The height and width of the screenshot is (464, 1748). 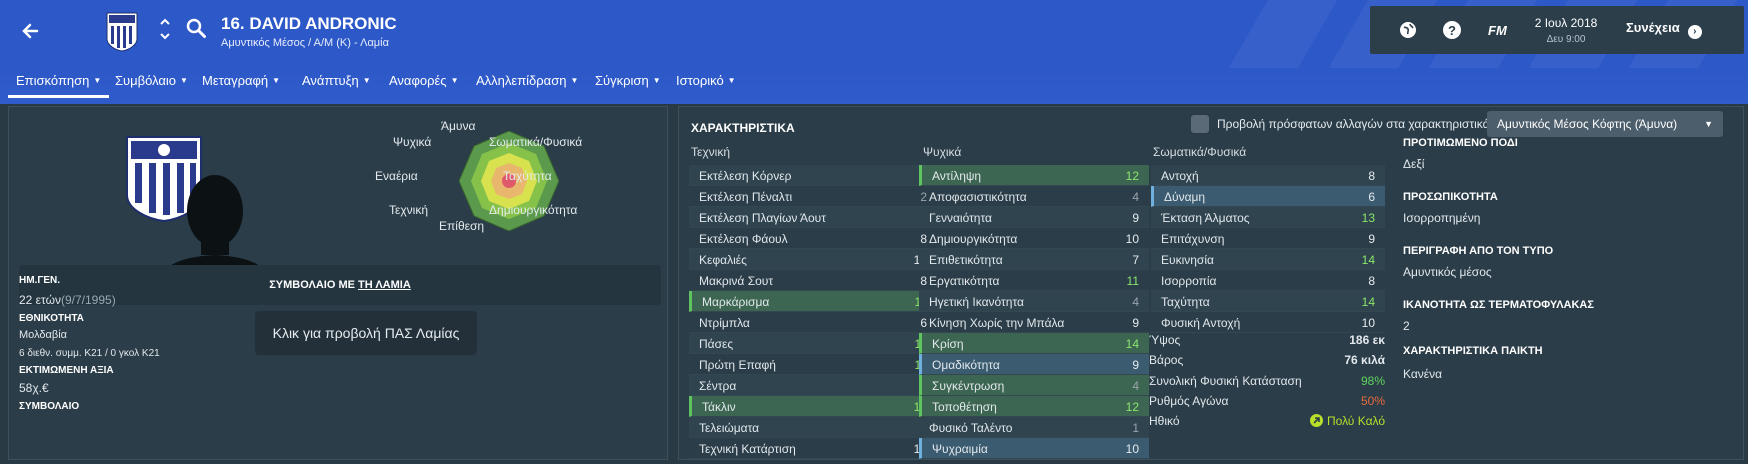 I want to click on attribute-row: Έκταση Άλματος 13, so click(x=1268, y=217).